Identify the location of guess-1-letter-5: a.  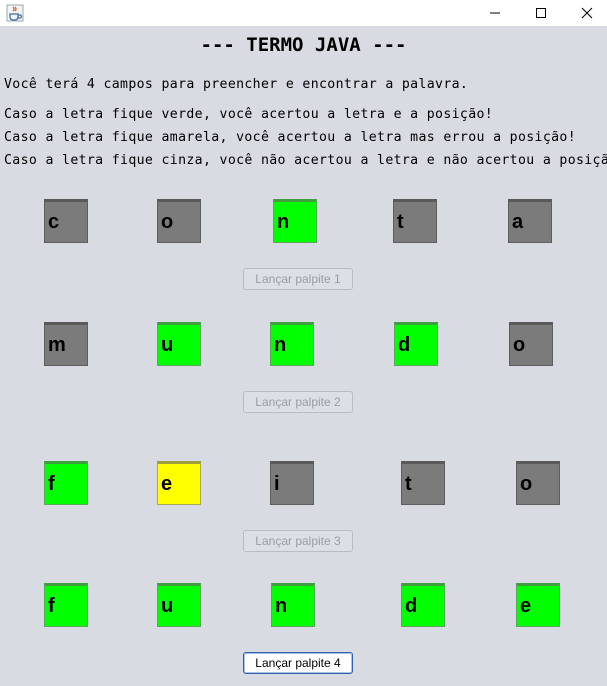
(530, 221).